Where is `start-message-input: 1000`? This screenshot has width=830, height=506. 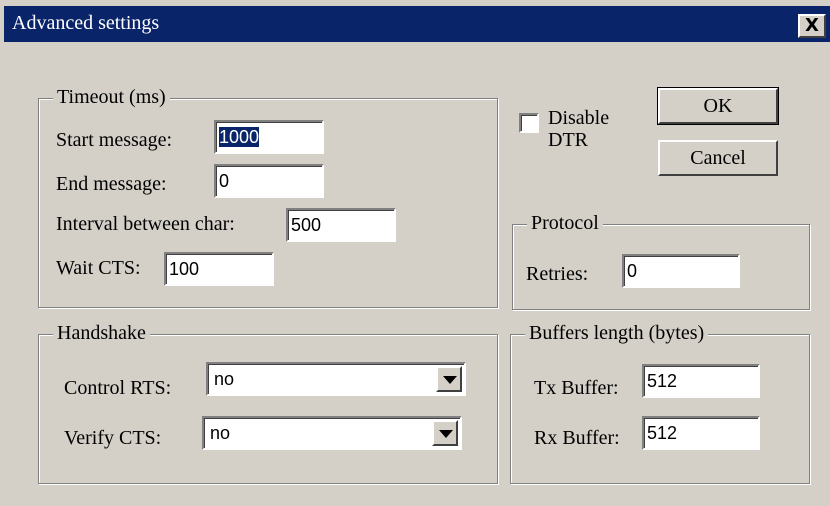
start-message-input: 1000 is located at coordinates (269, 137).